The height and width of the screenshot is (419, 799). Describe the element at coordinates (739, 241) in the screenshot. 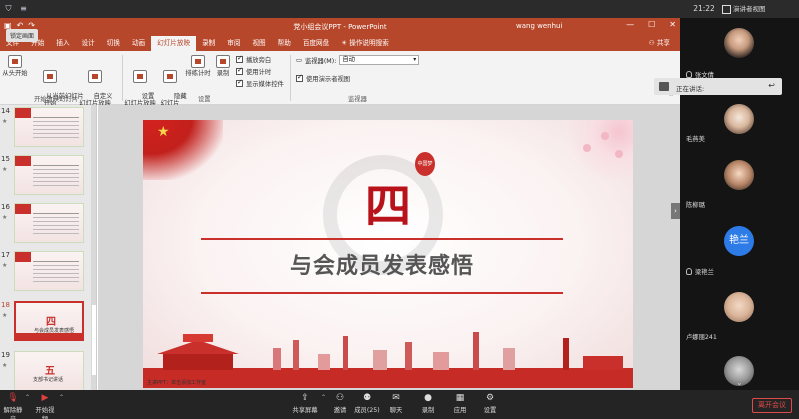

I see `avatar-initials: 艳兰` at that location.